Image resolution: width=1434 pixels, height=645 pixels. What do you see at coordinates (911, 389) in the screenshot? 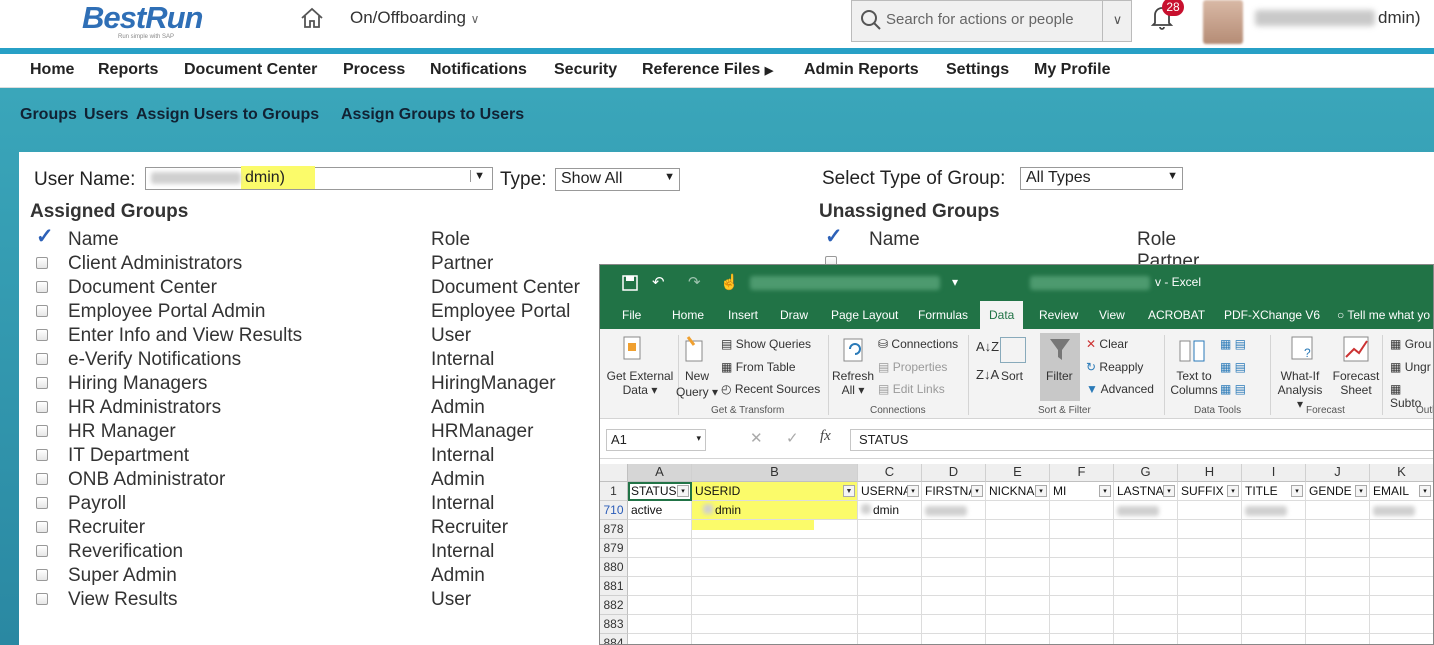
I see `edit-links-button: ▤ Edit Links` at bounding box center [911, 389].